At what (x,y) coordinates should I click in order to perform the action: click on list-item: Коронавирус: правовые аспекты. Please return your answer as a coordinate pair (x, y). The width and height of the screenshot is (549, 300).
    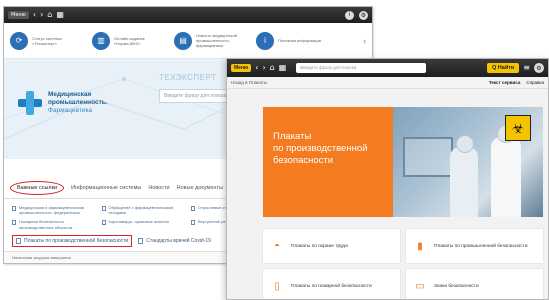
    Looking at the image, I should click on (143, 224).